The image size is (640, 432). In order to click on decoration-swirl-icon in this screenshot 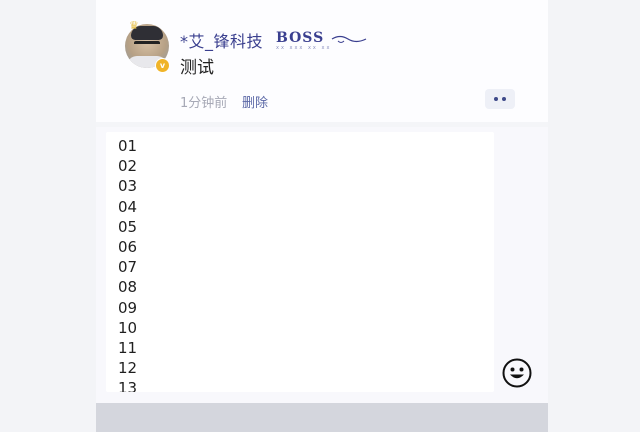, I will do `click(349, 39)`.